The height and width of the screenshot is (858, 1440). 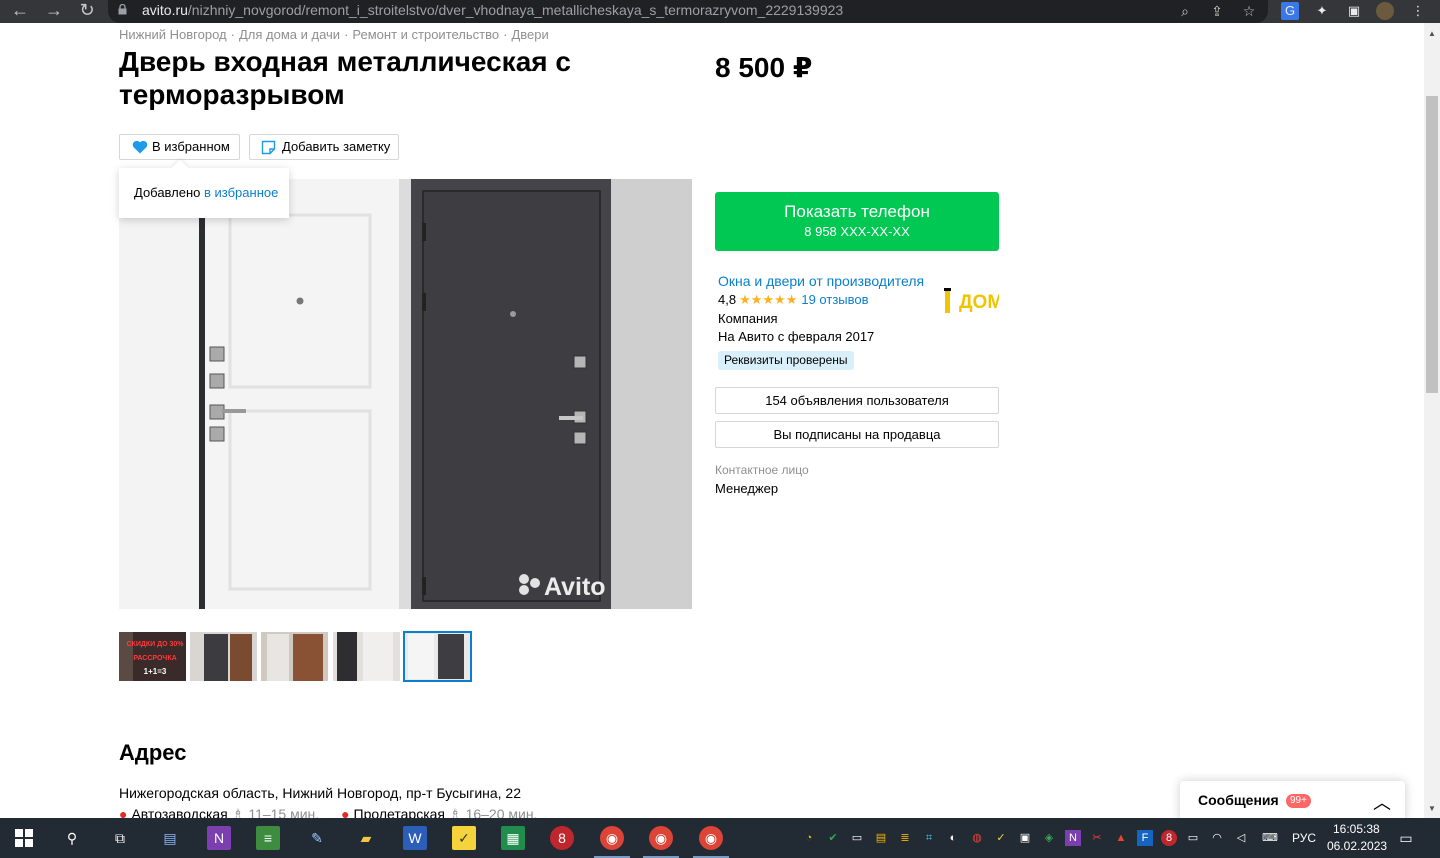 What do you see at coordinates (764, 67) in the screenshot?
I see `listing-price: 8 500 ₽` at bounding box center [764, 67].